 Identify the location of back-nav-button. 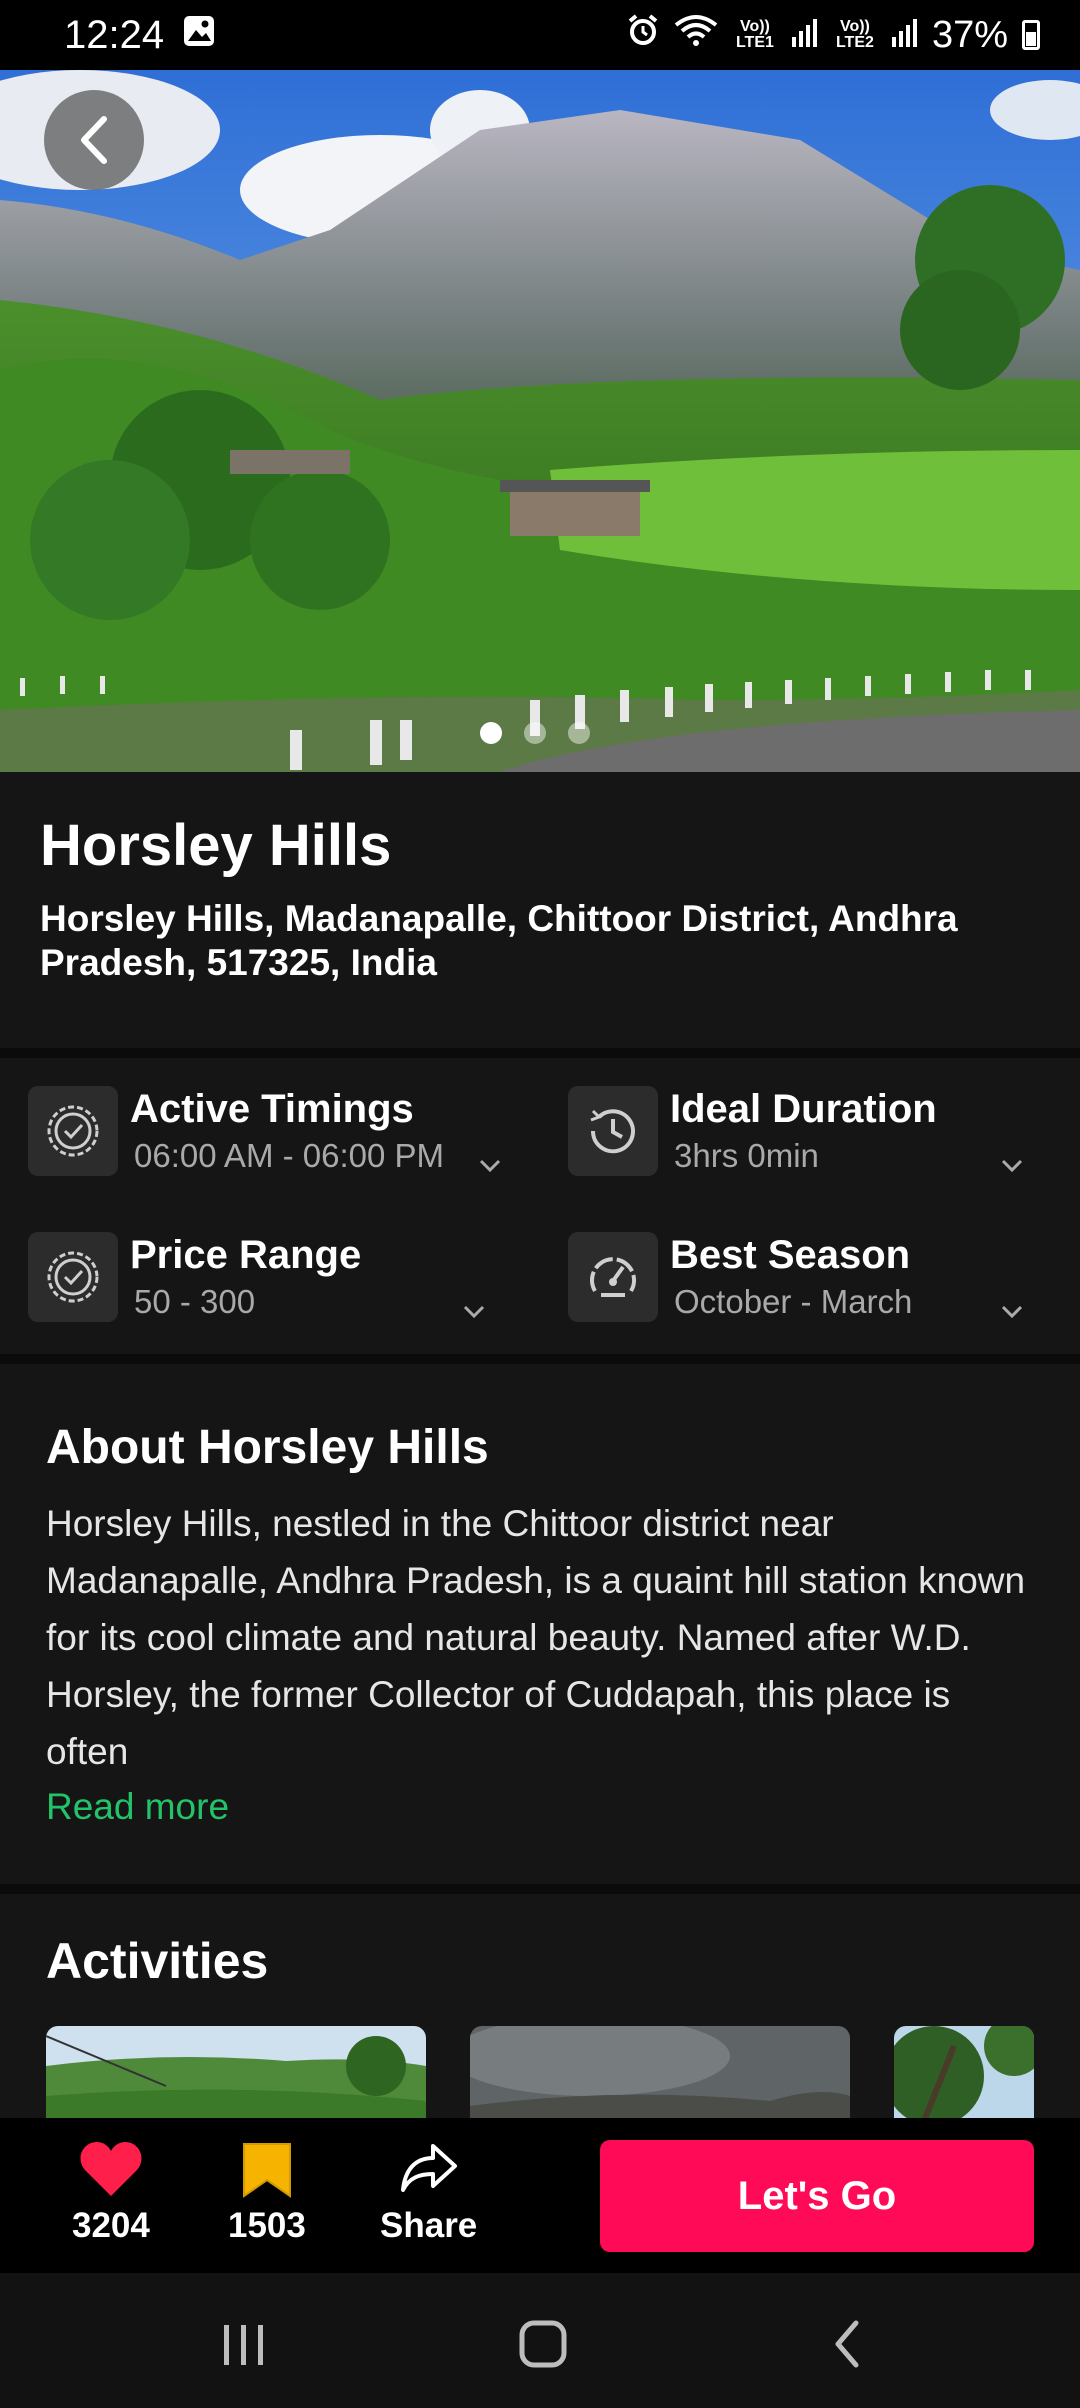
(848, 2343).